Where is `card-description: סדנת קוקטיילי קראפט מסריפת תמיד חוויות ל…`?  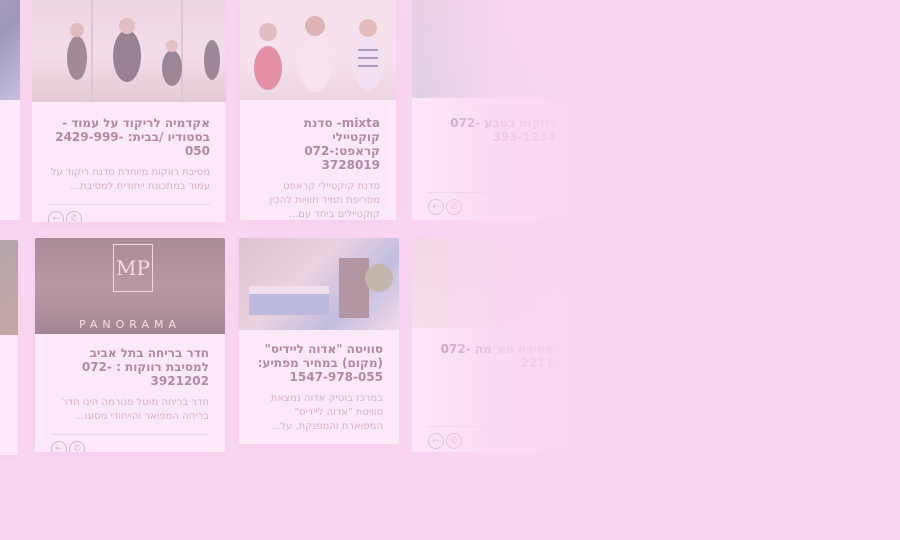
card-description: סדנת קוקטיילי קראפט מסריפת תמיד חוויות ל… is located at coordinates (324, 200).